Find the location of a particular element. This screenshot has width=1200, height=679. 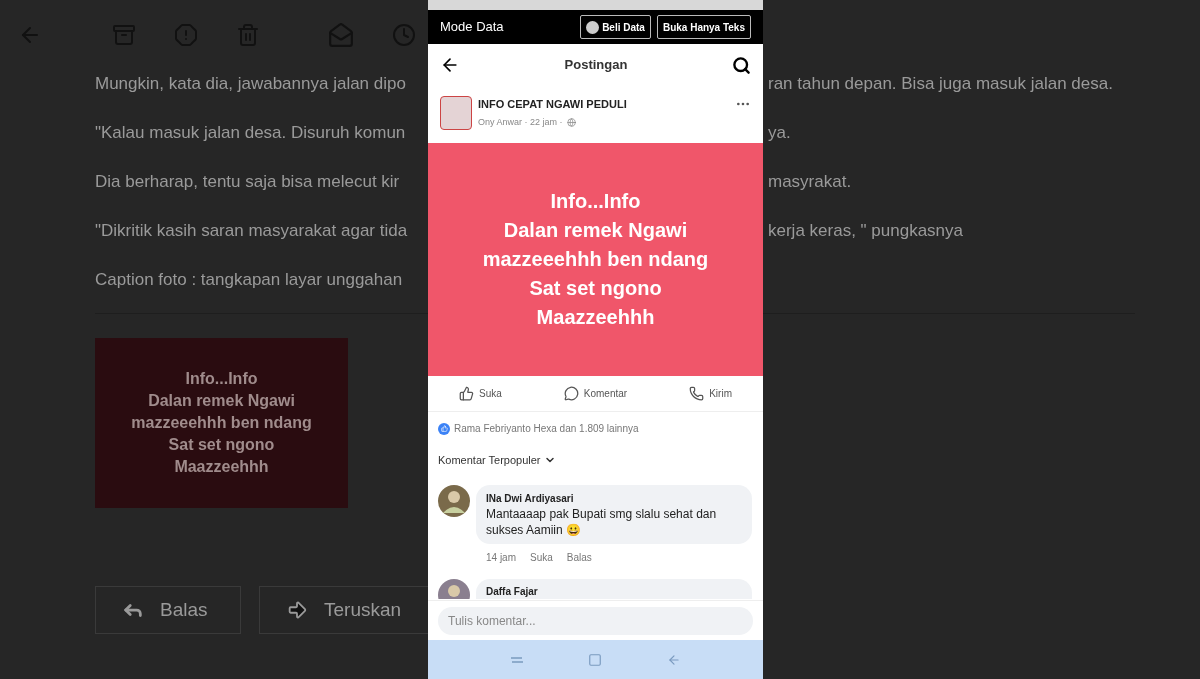

comment-text: Mantaaaap pak Bupati smg slalu sehat dan sukses Aamiin 😀 is located at coordinates (602, 522).